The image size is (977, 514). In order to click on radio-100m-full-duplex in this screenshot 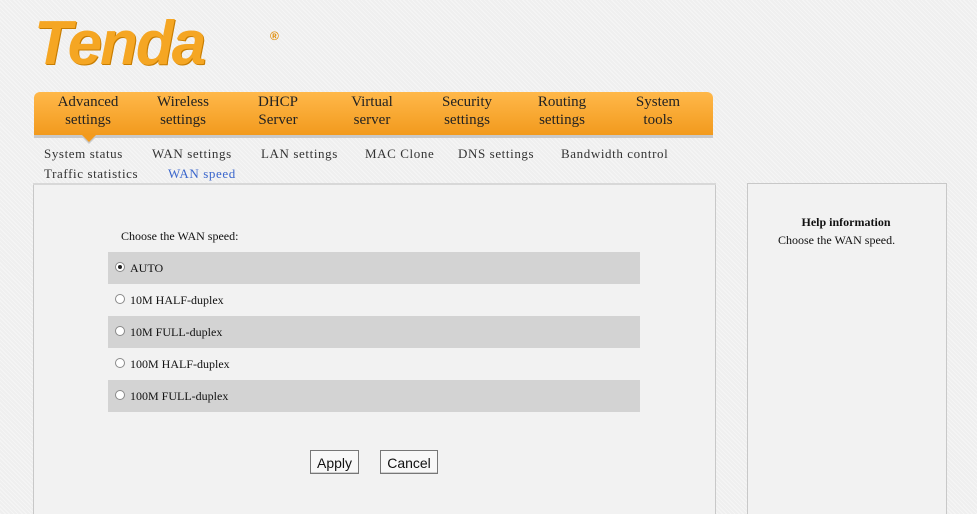, I will do `click(120, 395)`.